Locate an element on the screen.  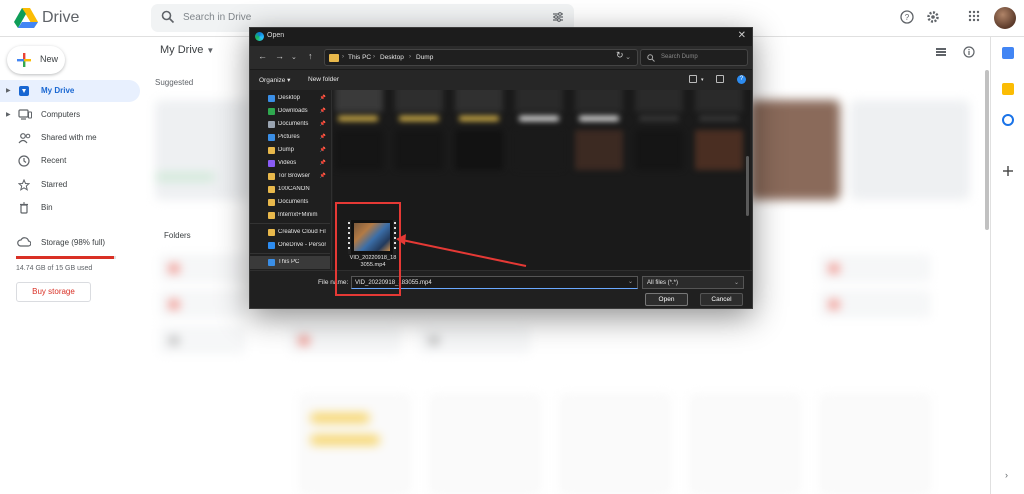
sidebar-item-label: Computers is located at coordinates (61, 114).